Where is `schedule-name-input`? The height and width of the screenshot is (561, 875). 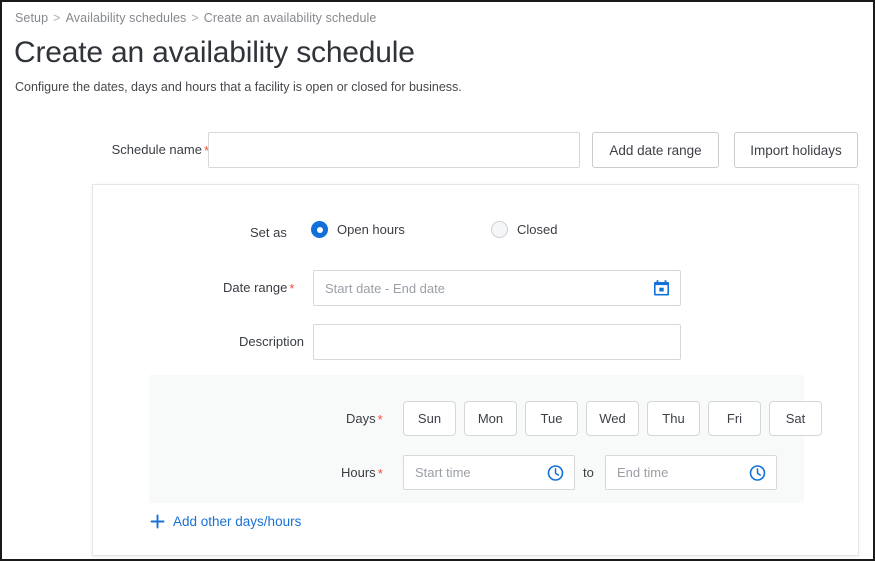
schedule-name-input is located at coordinates (394, 150).